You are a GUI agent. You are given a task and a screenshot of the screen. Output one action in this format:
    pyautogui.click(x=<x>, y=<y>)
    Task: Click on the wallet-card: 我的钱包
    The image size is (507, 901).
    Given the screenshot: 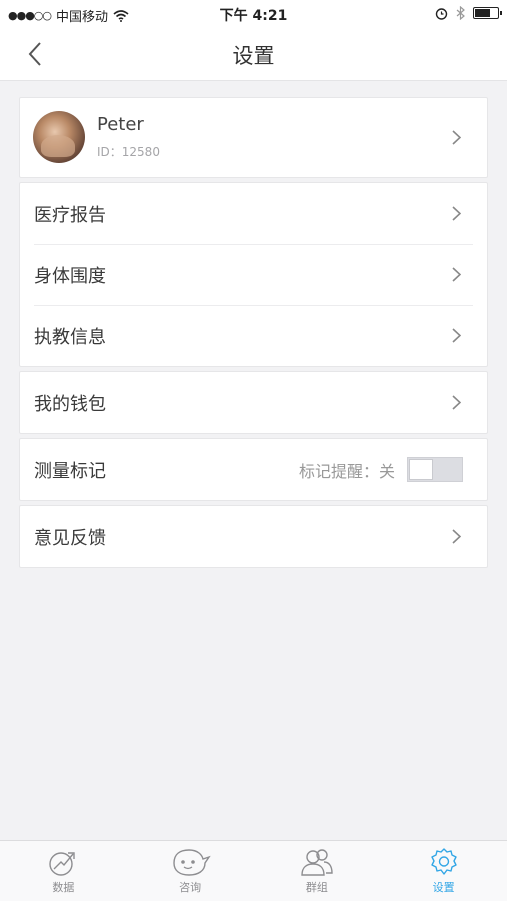 What is the action you would take?
    pyautogui.click(x=253, y=402)
    